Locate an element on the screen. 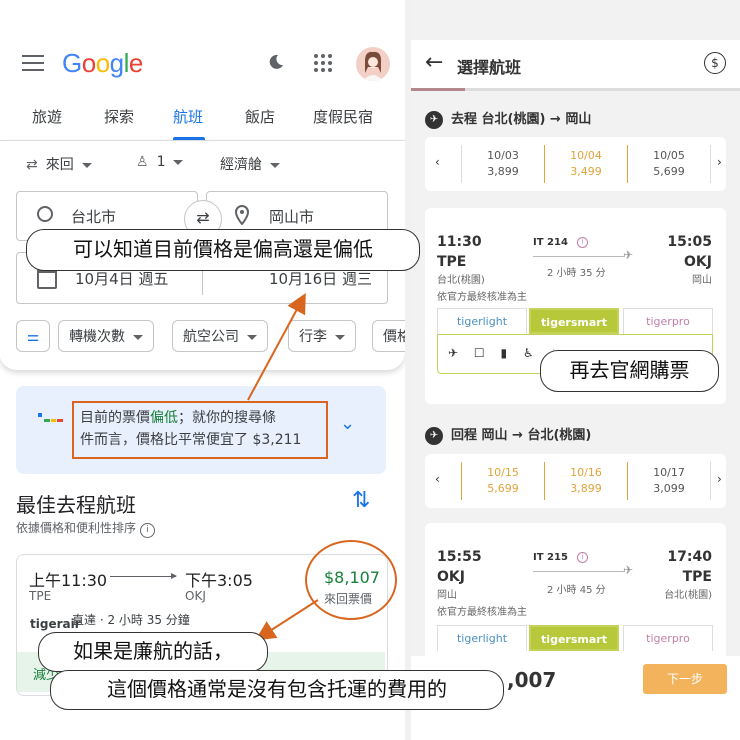 The width and height of the screenshot is (740, 740). outbound-date-selector: ‹ 10/03 3,899 10/04 3,499 10/05 5,699 › is located at coordinates (575, 164).